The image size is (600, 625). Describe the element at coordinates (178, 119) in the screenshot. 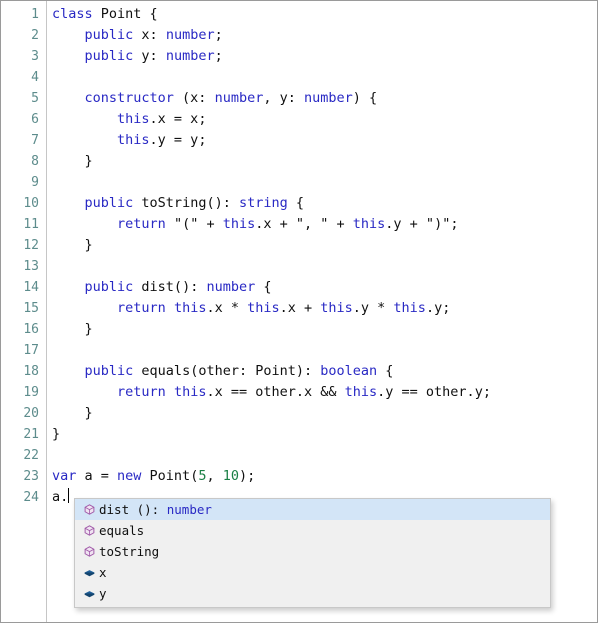

I see `code-token: .x = x;` at that location.